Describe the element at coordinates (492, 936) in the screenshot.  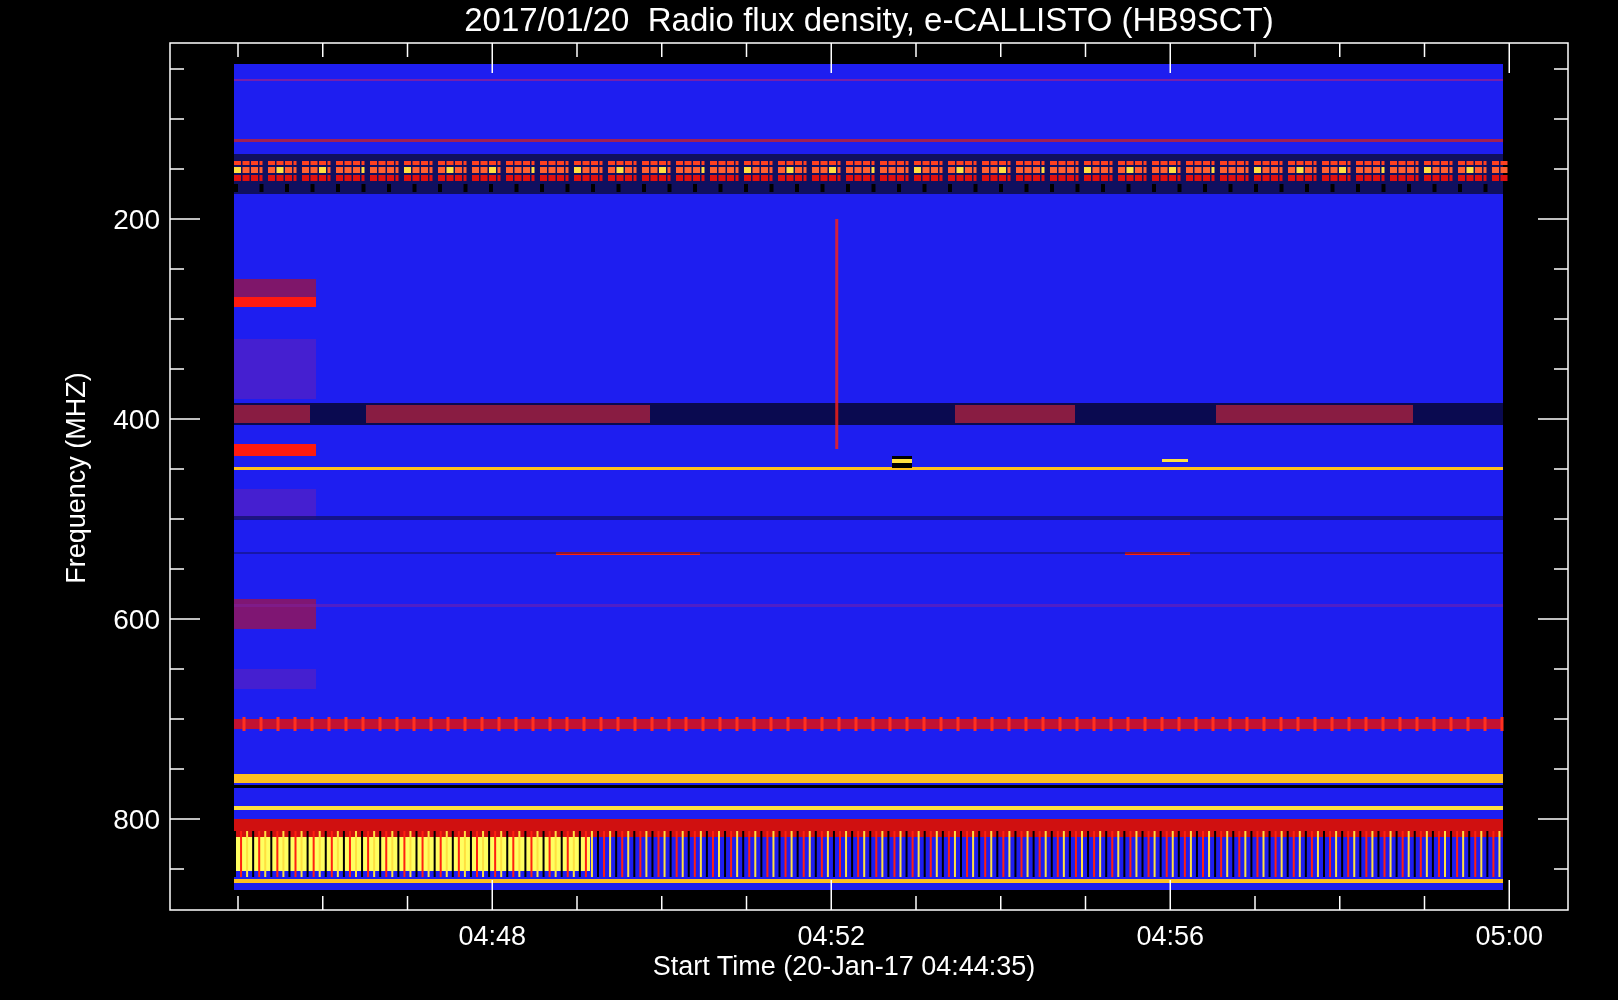
I see `axis-tick-label: 04:48` at that location.